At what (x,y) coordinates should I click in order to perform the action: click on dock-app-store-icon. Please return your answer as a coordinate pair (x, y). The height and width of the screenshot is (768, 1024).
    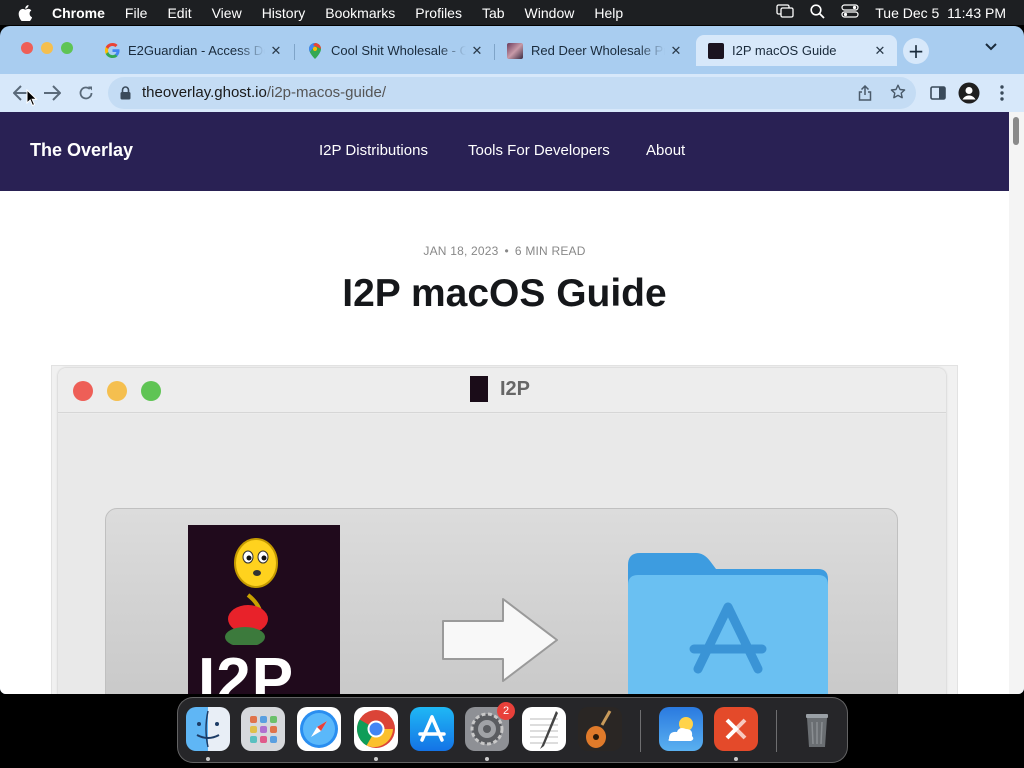
    Looking at the image, I should click on (432, 729).